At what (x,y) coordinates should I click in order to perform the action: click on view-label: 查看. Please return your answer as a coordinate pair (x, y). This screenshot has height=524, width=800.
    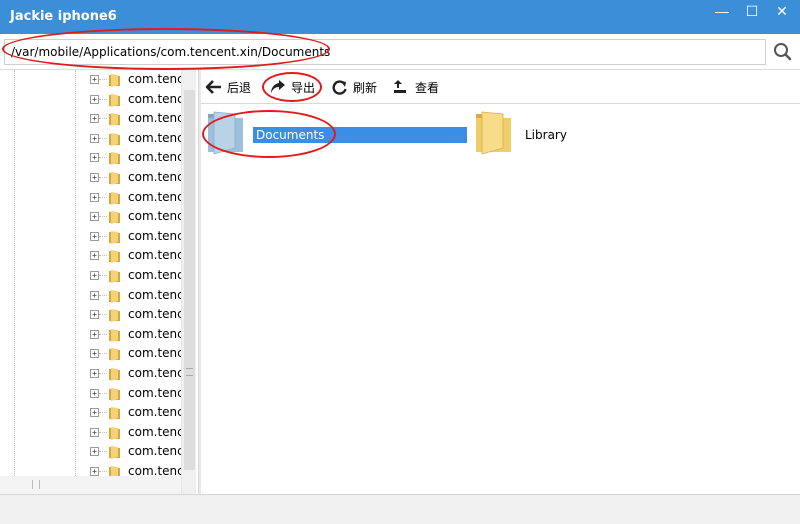
    Looking at the image, I should click on (427, 88).